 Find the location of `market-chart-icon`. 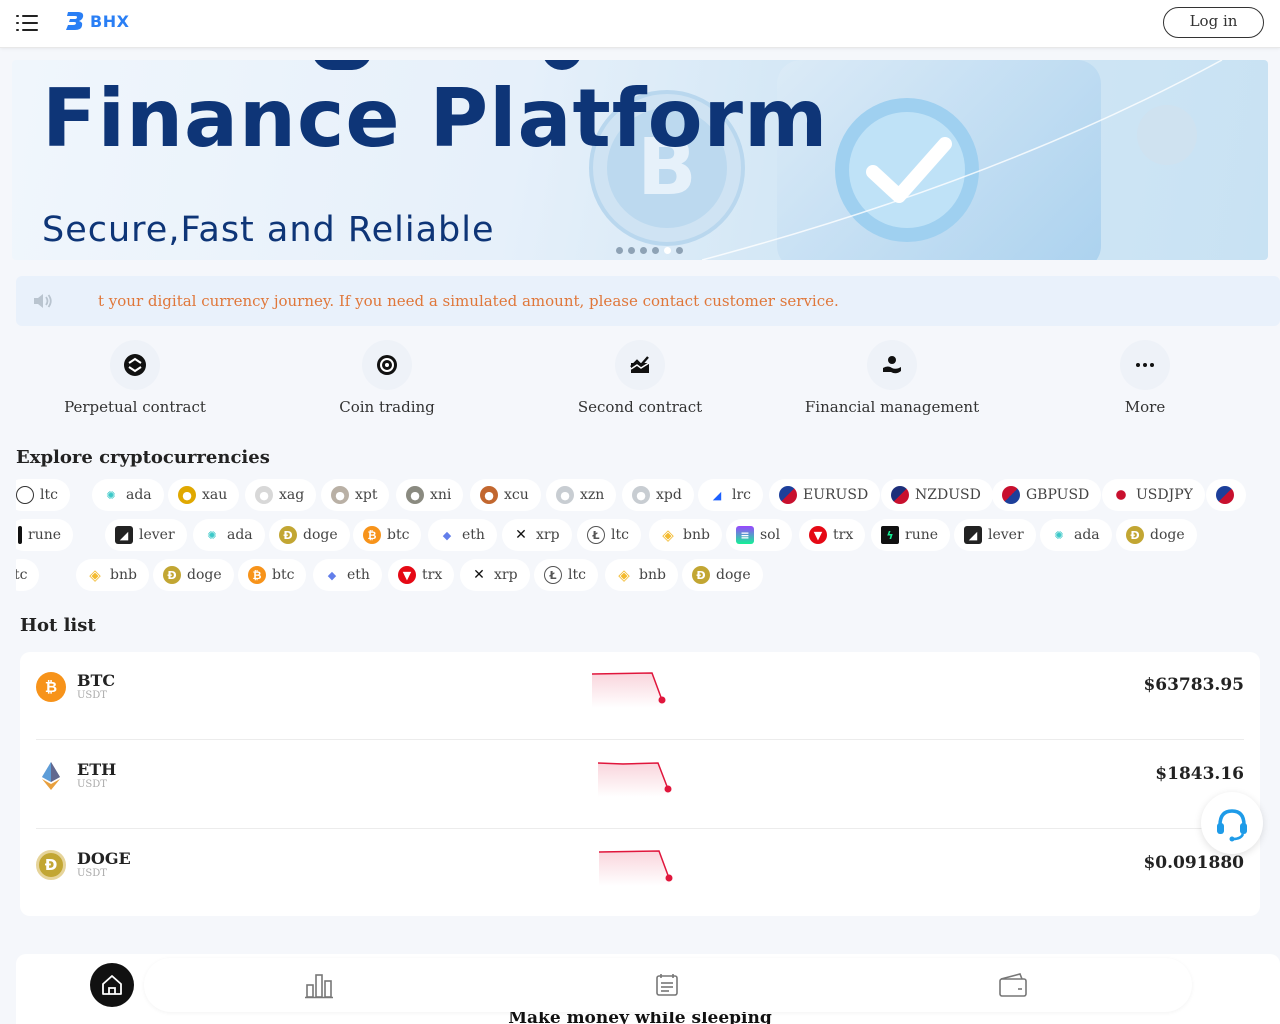

market-chart-icon is located at coordinates (319, 986).